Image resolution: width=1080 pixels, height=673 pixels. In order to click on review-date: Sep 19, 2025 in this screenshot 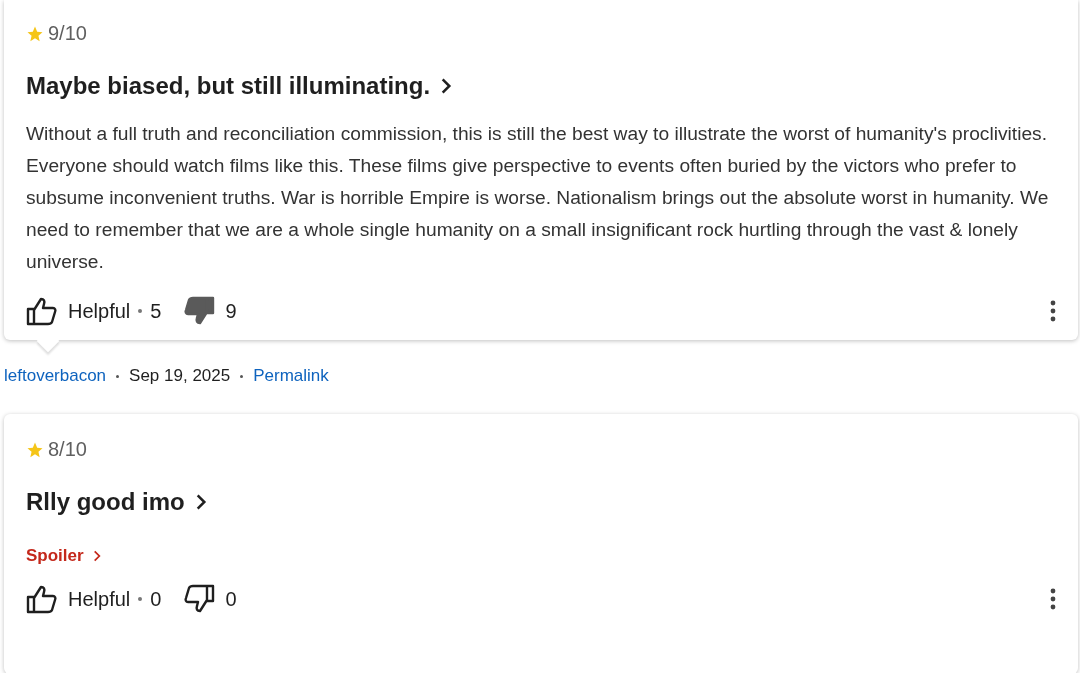, I will do `click(180, 376)`.